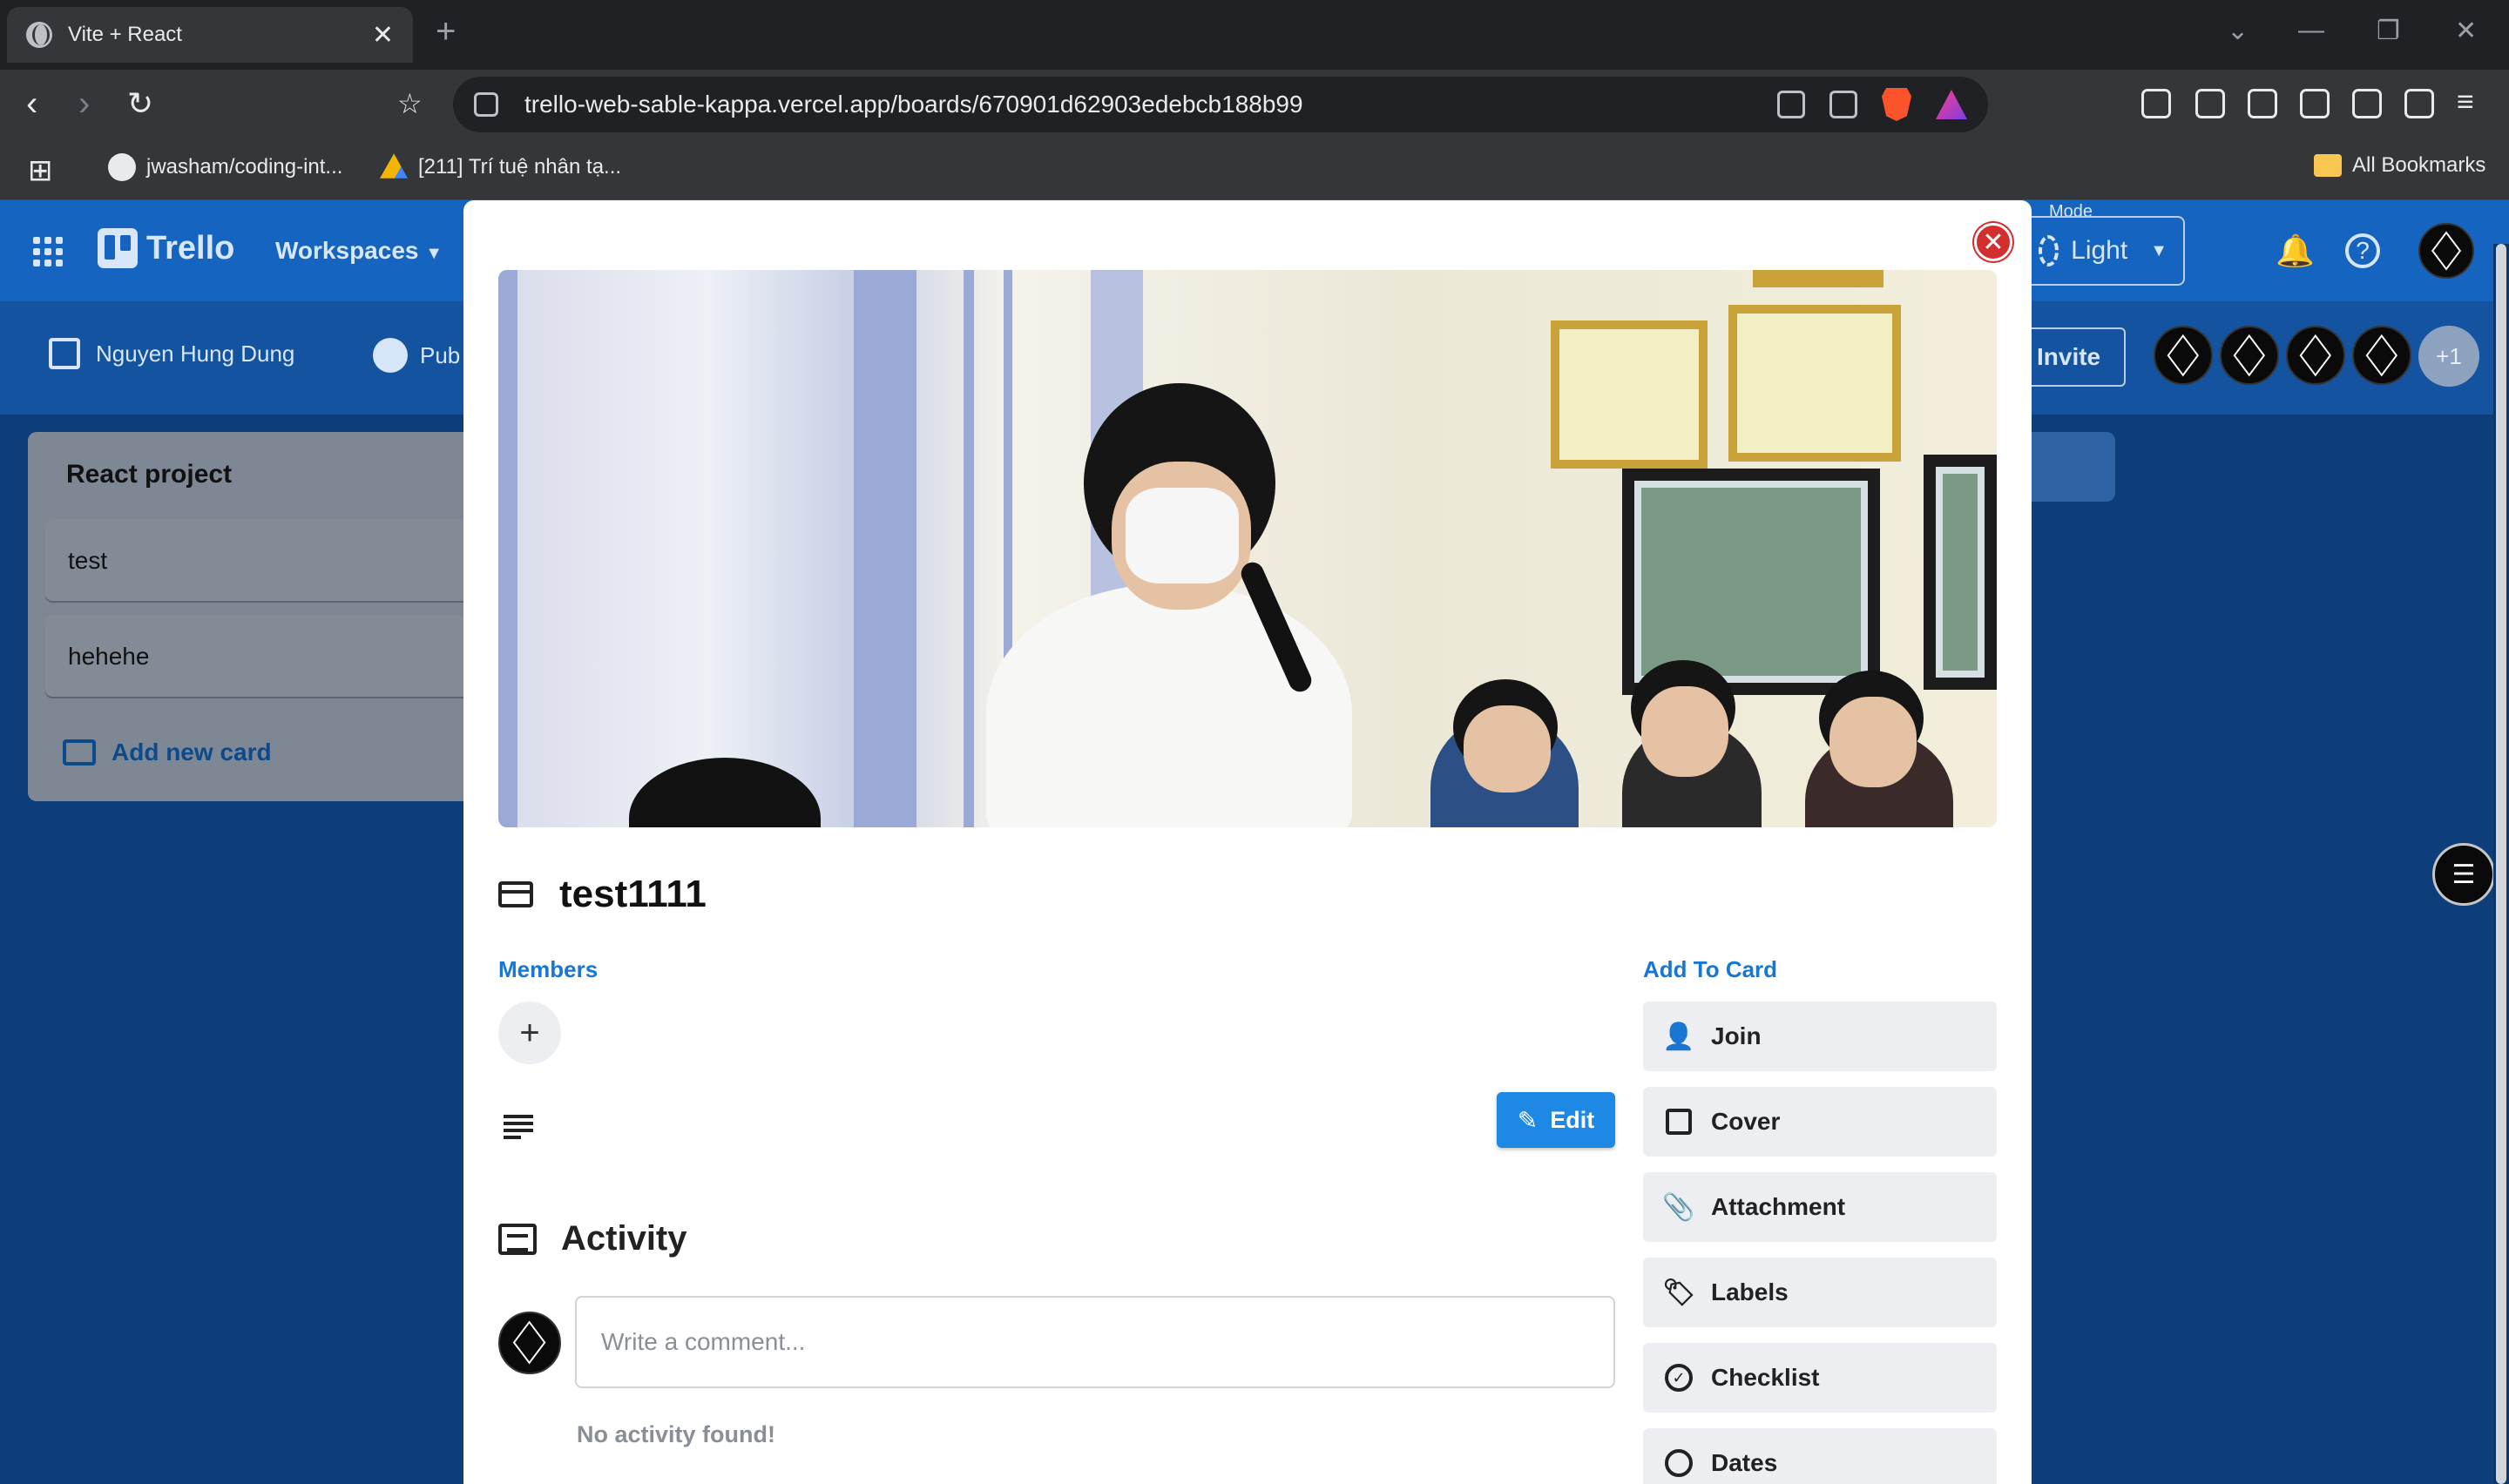 Image resolution: width=2509 pixels, height=1484 pixels. What do you see at coordinates (518, 1127) in the screenshot?
I see `description-icon` at bounding box center [518, 1127].